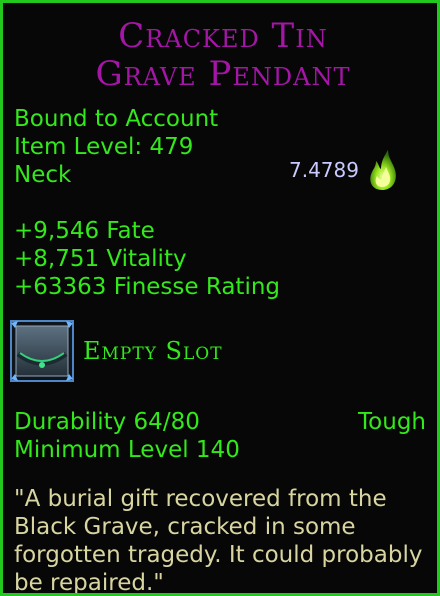 The height and width of the screenshot is (596, 440). I want to click on item-name: Cracked Tin Grave Pendant, so click(220, 55).